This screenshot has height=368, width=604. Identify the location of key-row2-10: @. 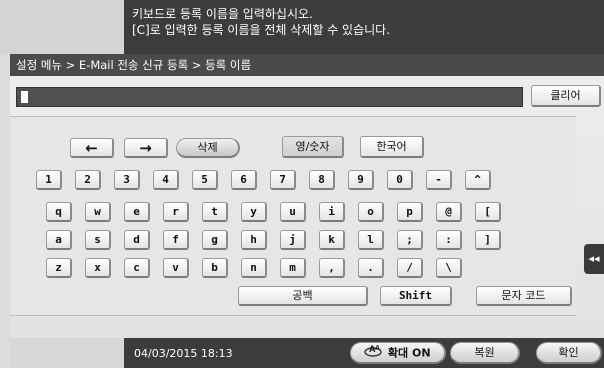
(449, 212).